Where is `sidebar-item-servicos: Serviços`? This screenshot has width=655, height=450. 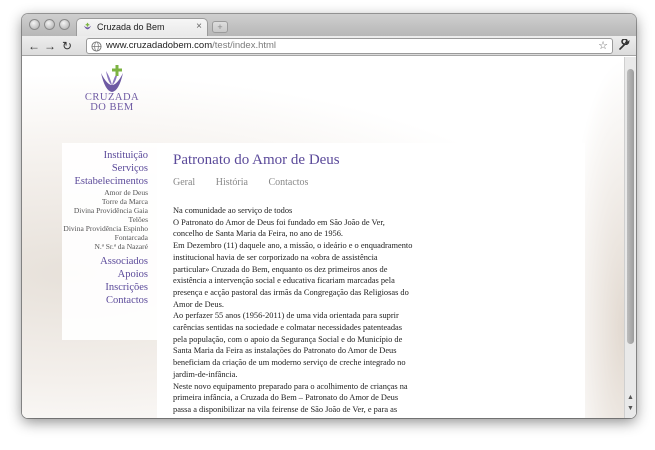 sidebar-item-servicos: Serviços is located at coordinates (105, 168).